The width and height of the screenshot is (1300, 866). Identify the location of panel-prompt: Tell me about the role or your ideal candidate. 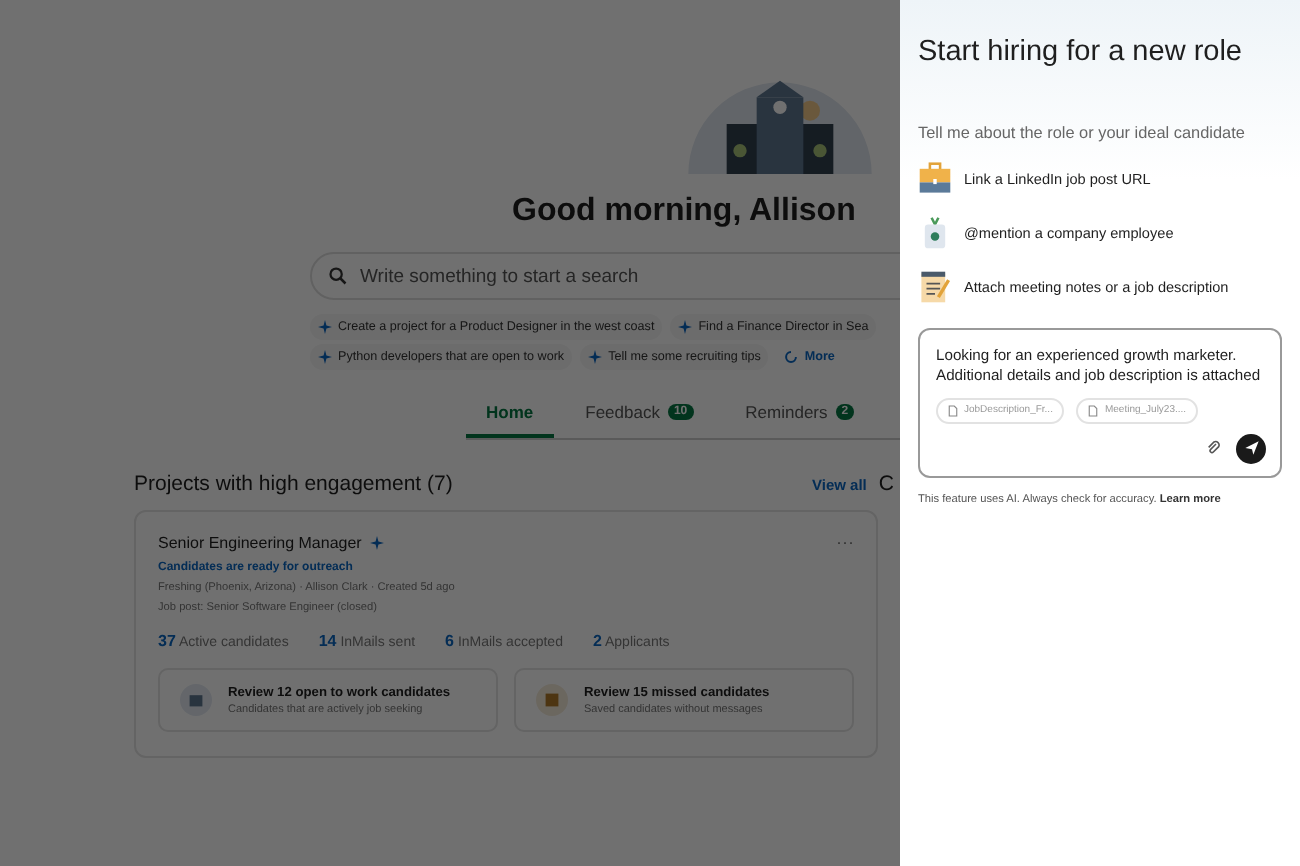
(1082, 133).